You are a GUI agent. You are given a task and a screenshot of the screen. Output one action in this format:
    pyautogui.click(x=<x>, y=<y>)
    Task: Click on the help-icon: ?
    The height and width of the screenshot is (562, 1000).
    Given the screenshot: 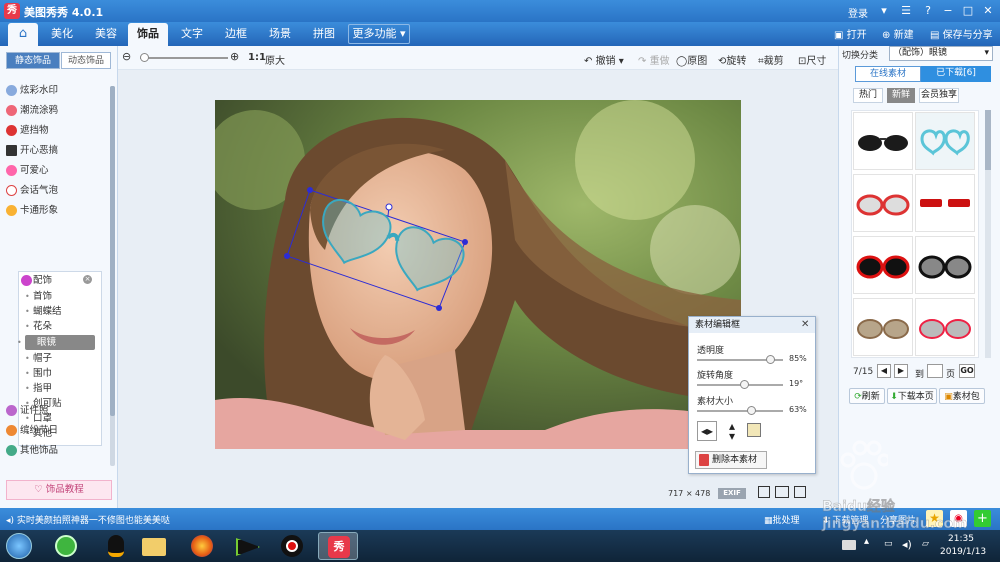 What is the action you would take?
    pyautogui.click(x=928, y=11)
    